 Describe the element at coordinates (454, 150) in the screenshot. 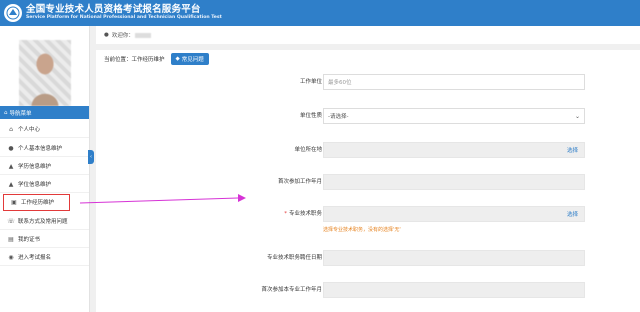

I see `location-picker: 选择` at that location.